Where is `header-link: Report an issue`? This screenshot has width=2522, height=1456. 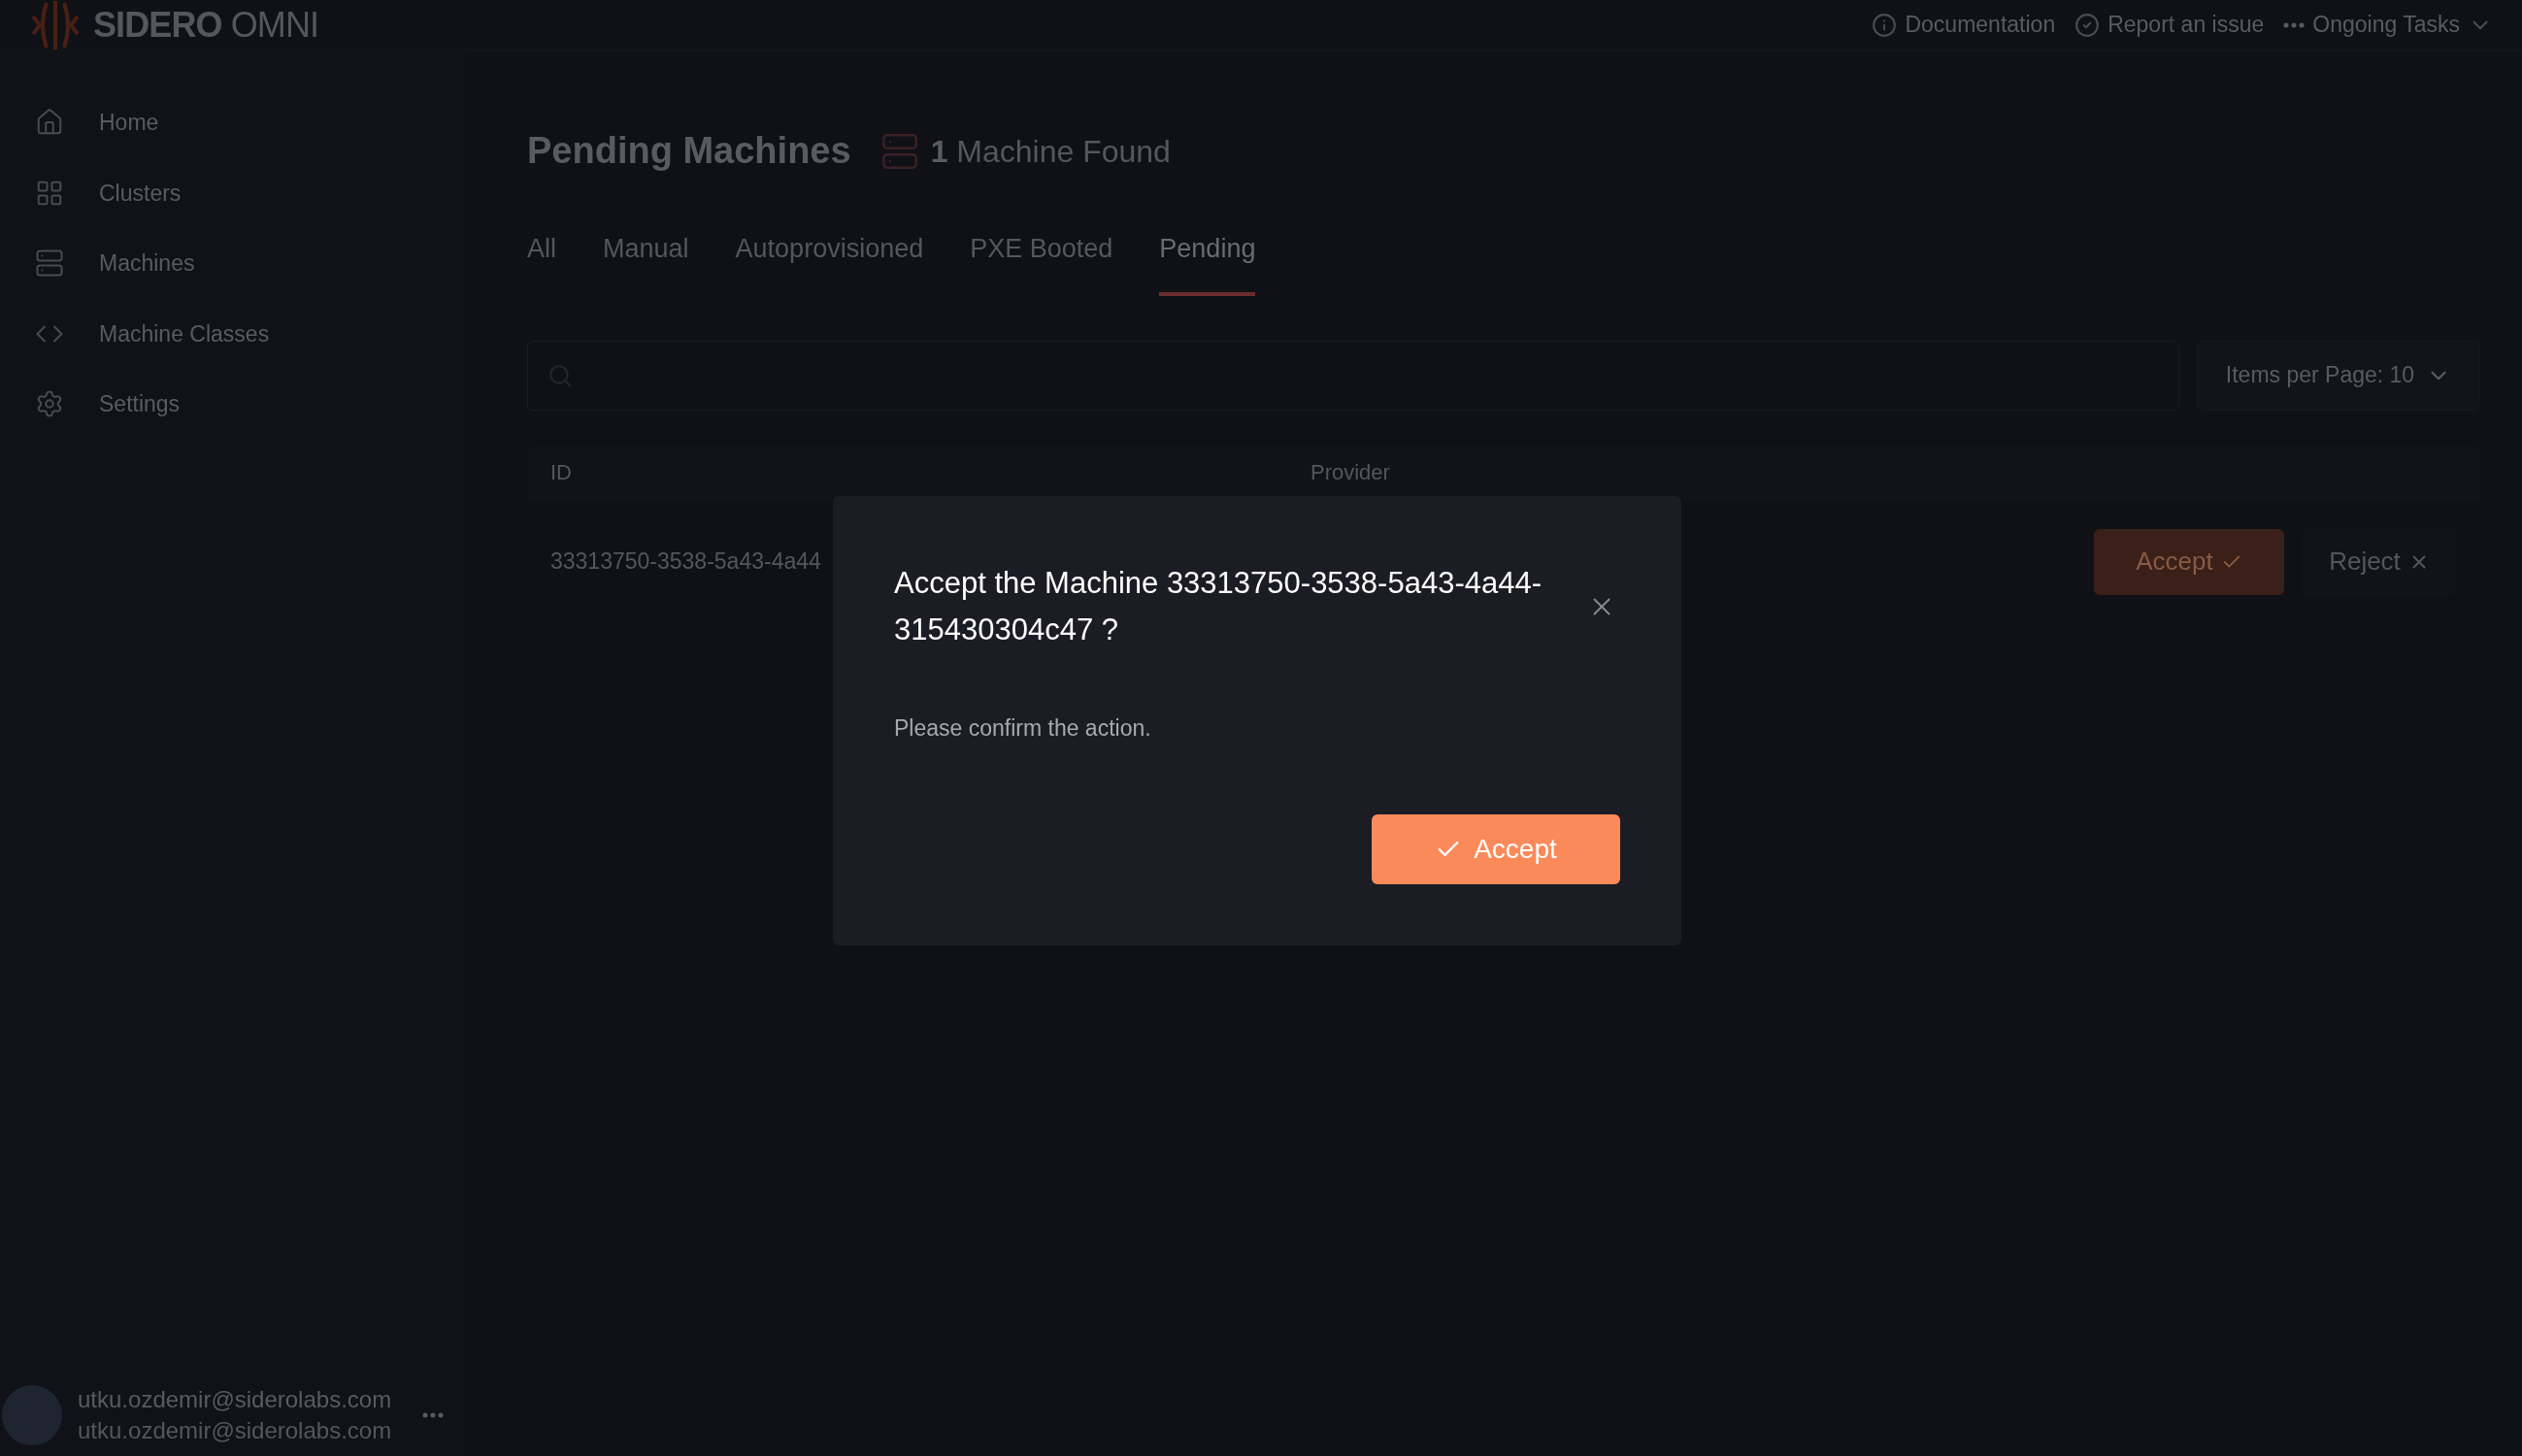
header-link: Report an issue is located at coordinates (2186, 25).